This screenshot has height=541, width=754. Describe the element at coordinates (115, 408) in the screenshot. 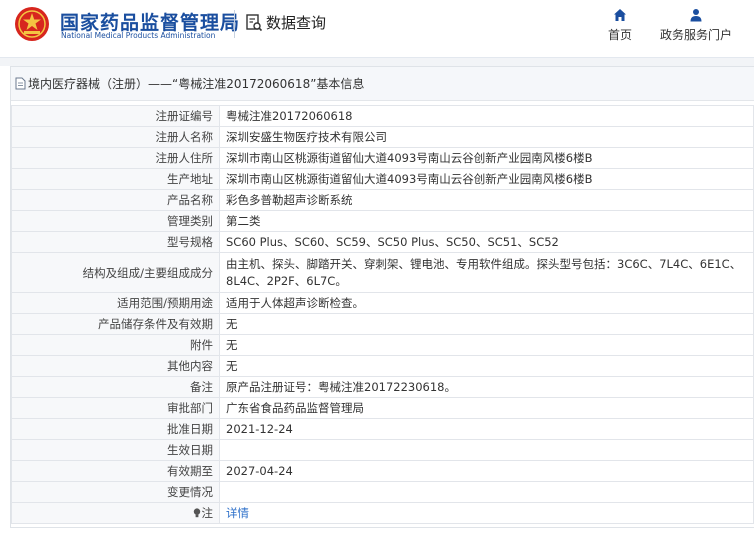

I see `row-label: 审批部门` at that location.